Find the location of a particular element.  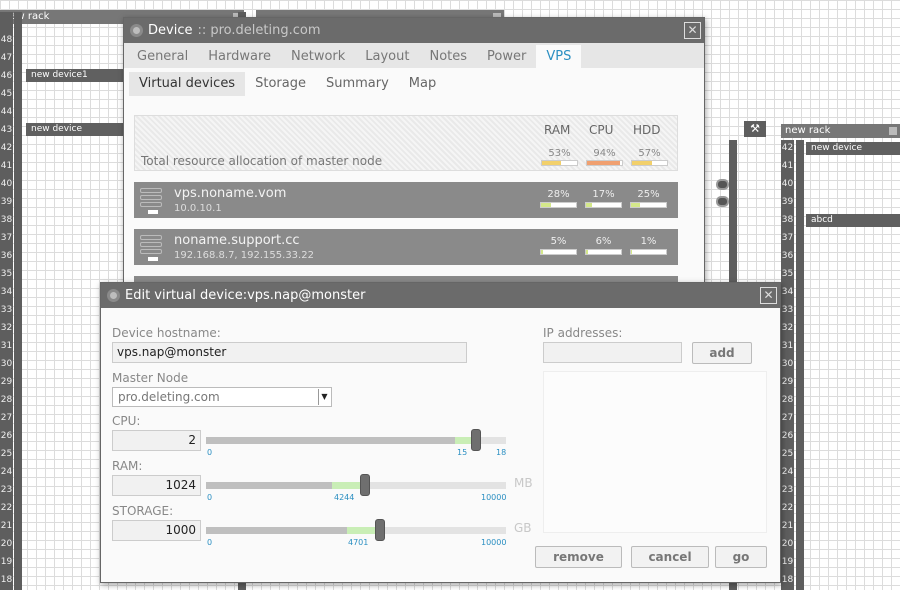

vps-name: noname.support.cc is located at coordinates (237, 240).